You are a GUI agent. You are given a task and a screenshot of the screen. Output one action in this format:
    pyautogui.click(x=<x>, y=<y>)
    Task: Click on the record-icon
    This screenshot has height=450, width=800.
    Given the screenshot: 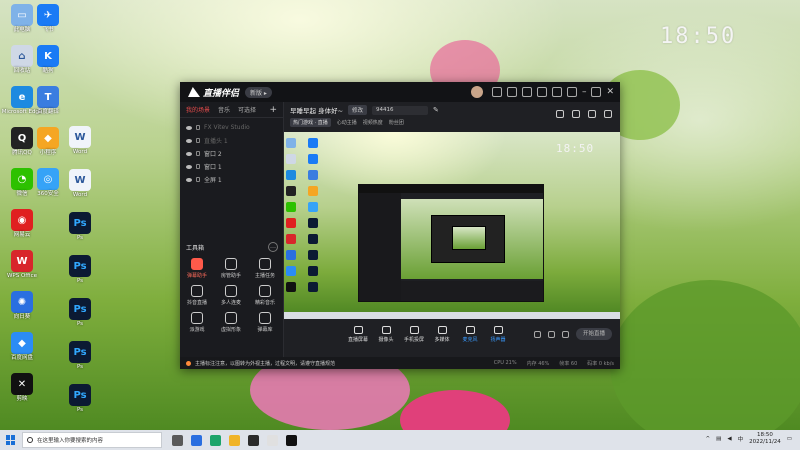 What is the action you would take?
    pyautogui.click(x=537, y=334)
    